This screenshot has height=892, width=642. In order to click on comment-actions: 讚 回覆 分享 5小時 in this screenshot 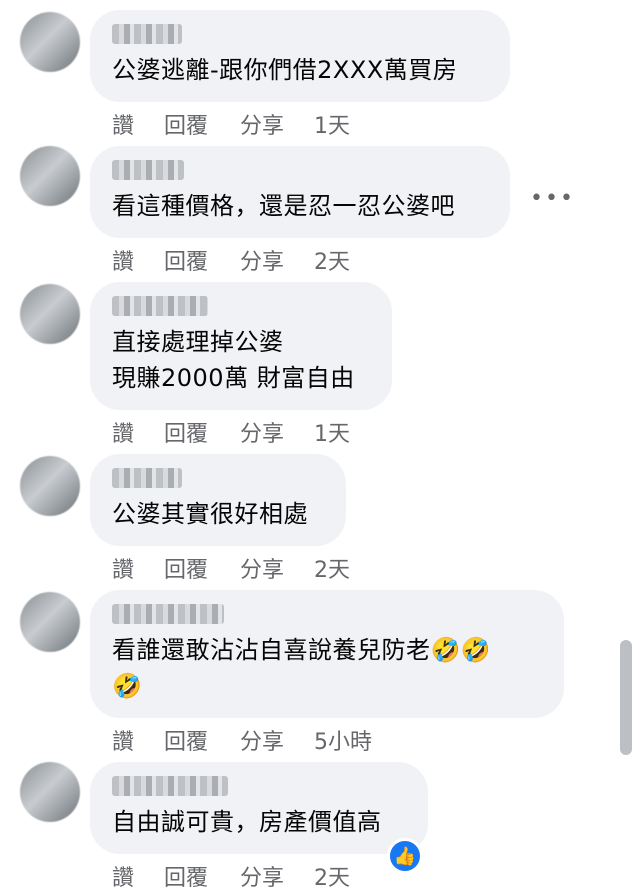, I will do `click(242, 740)`.